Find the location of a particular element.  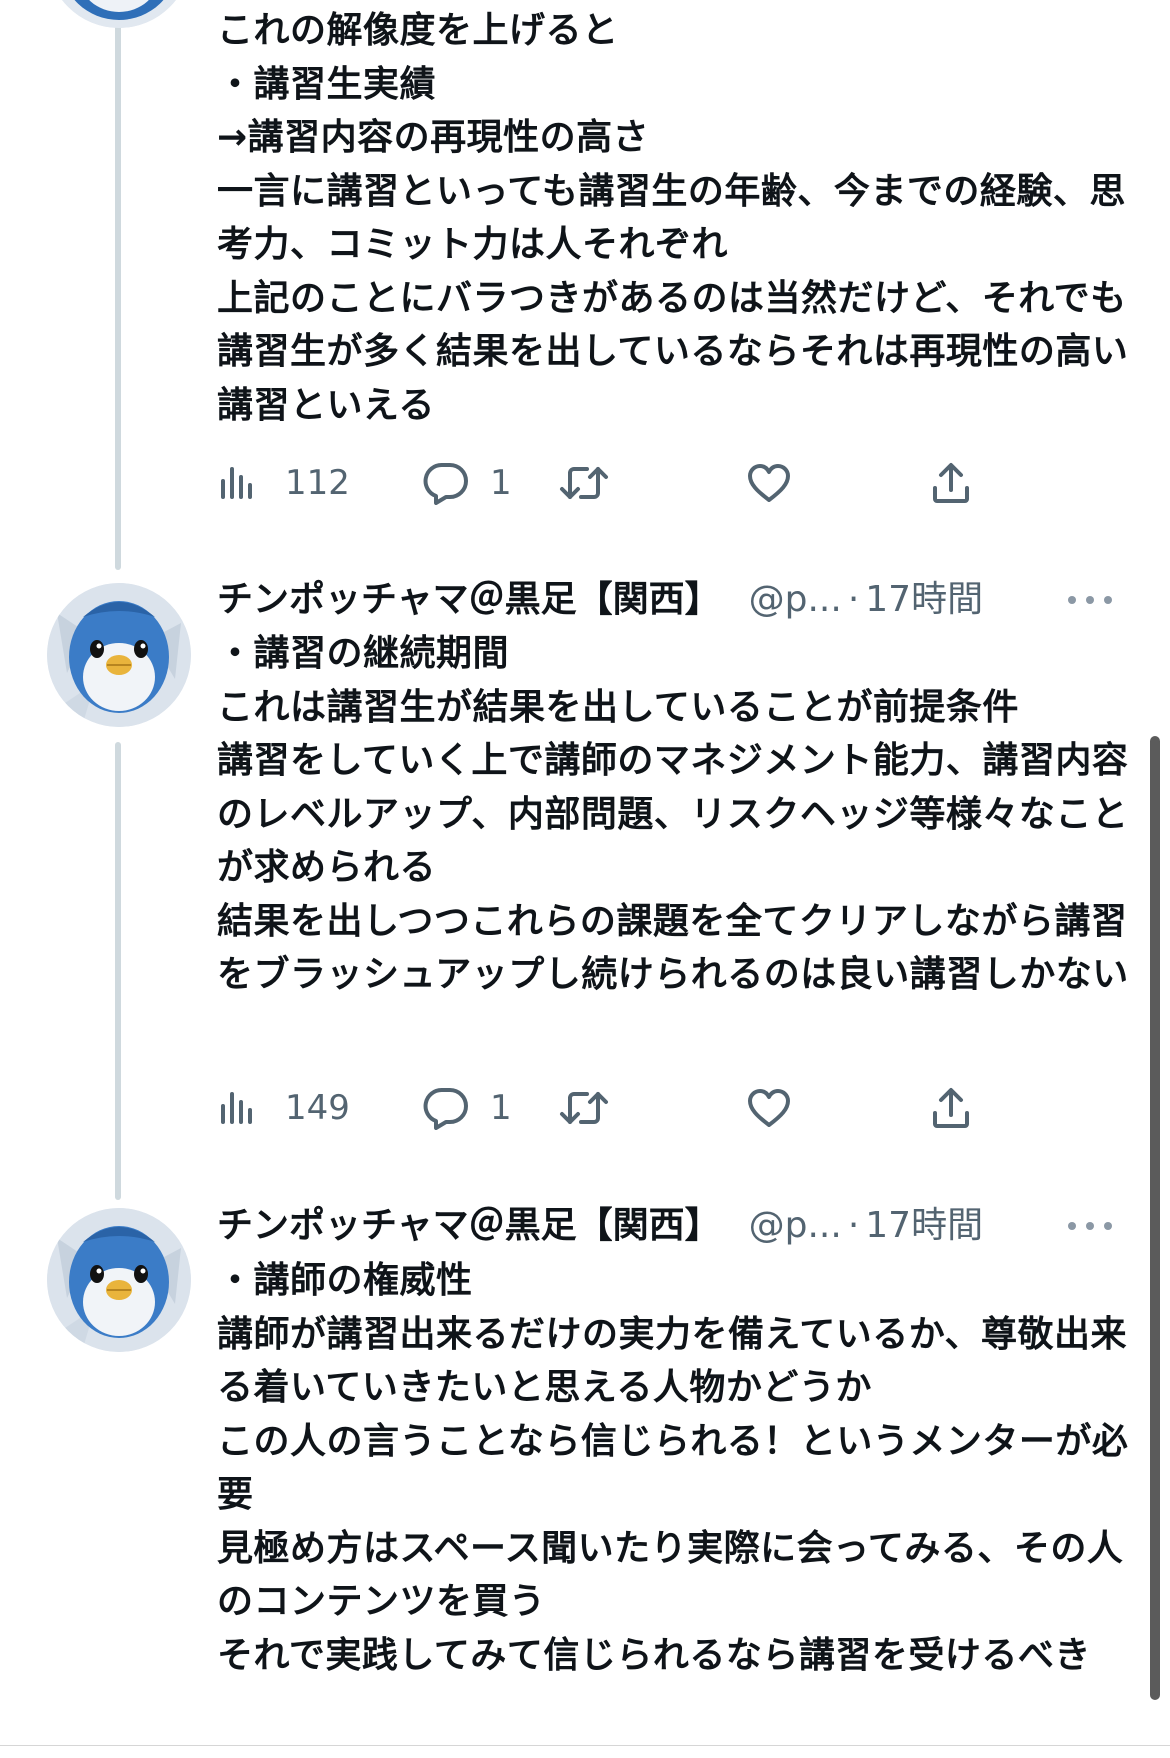

thread-line-middle is located at coordinates (118, 971).